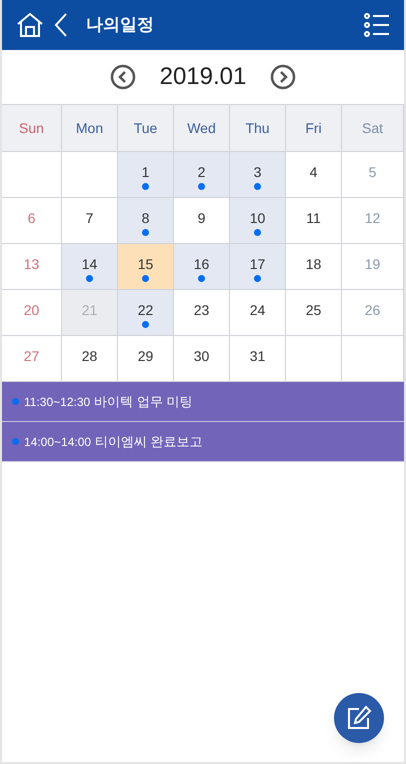  Describe the element at coordinates (314, 128) in the screenshot. I see `weekday-label: Fri` at that location.